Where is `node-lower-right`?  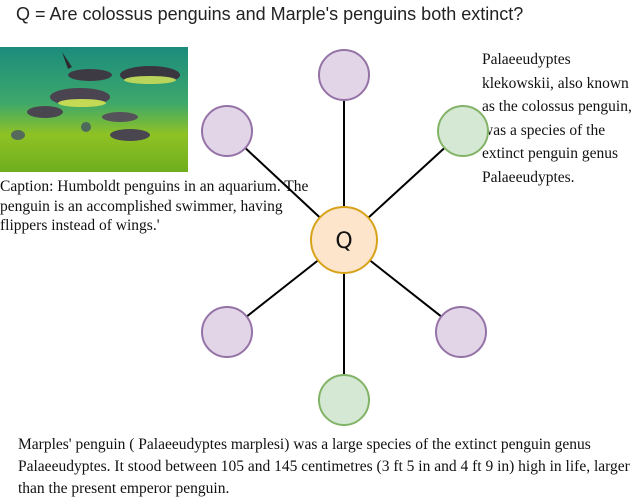 node-lower-right is located at coordinates (461, 332).